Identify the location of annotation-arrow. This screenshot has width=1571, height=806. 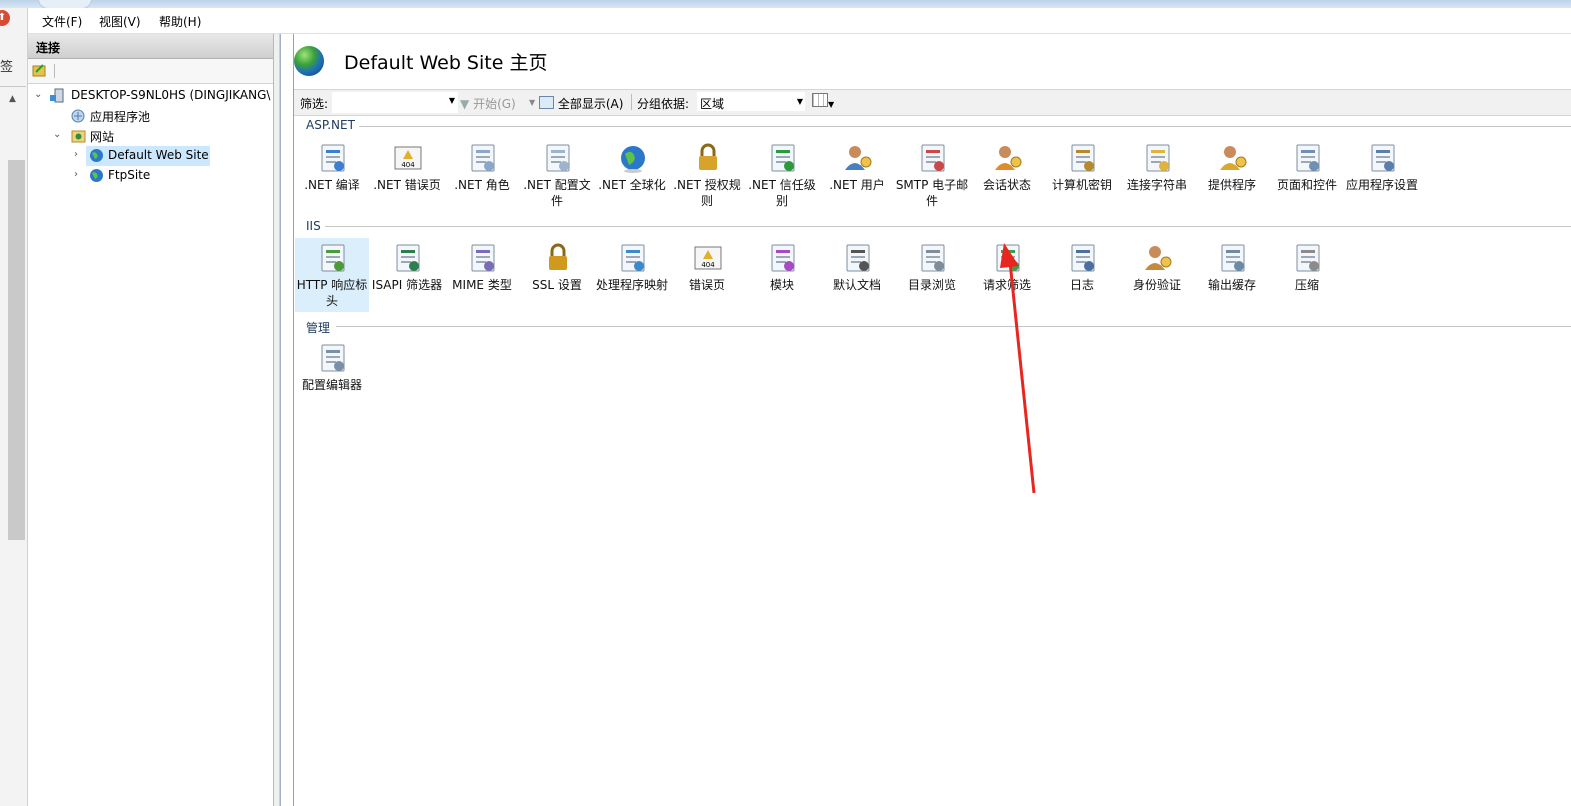
(1018, 368).